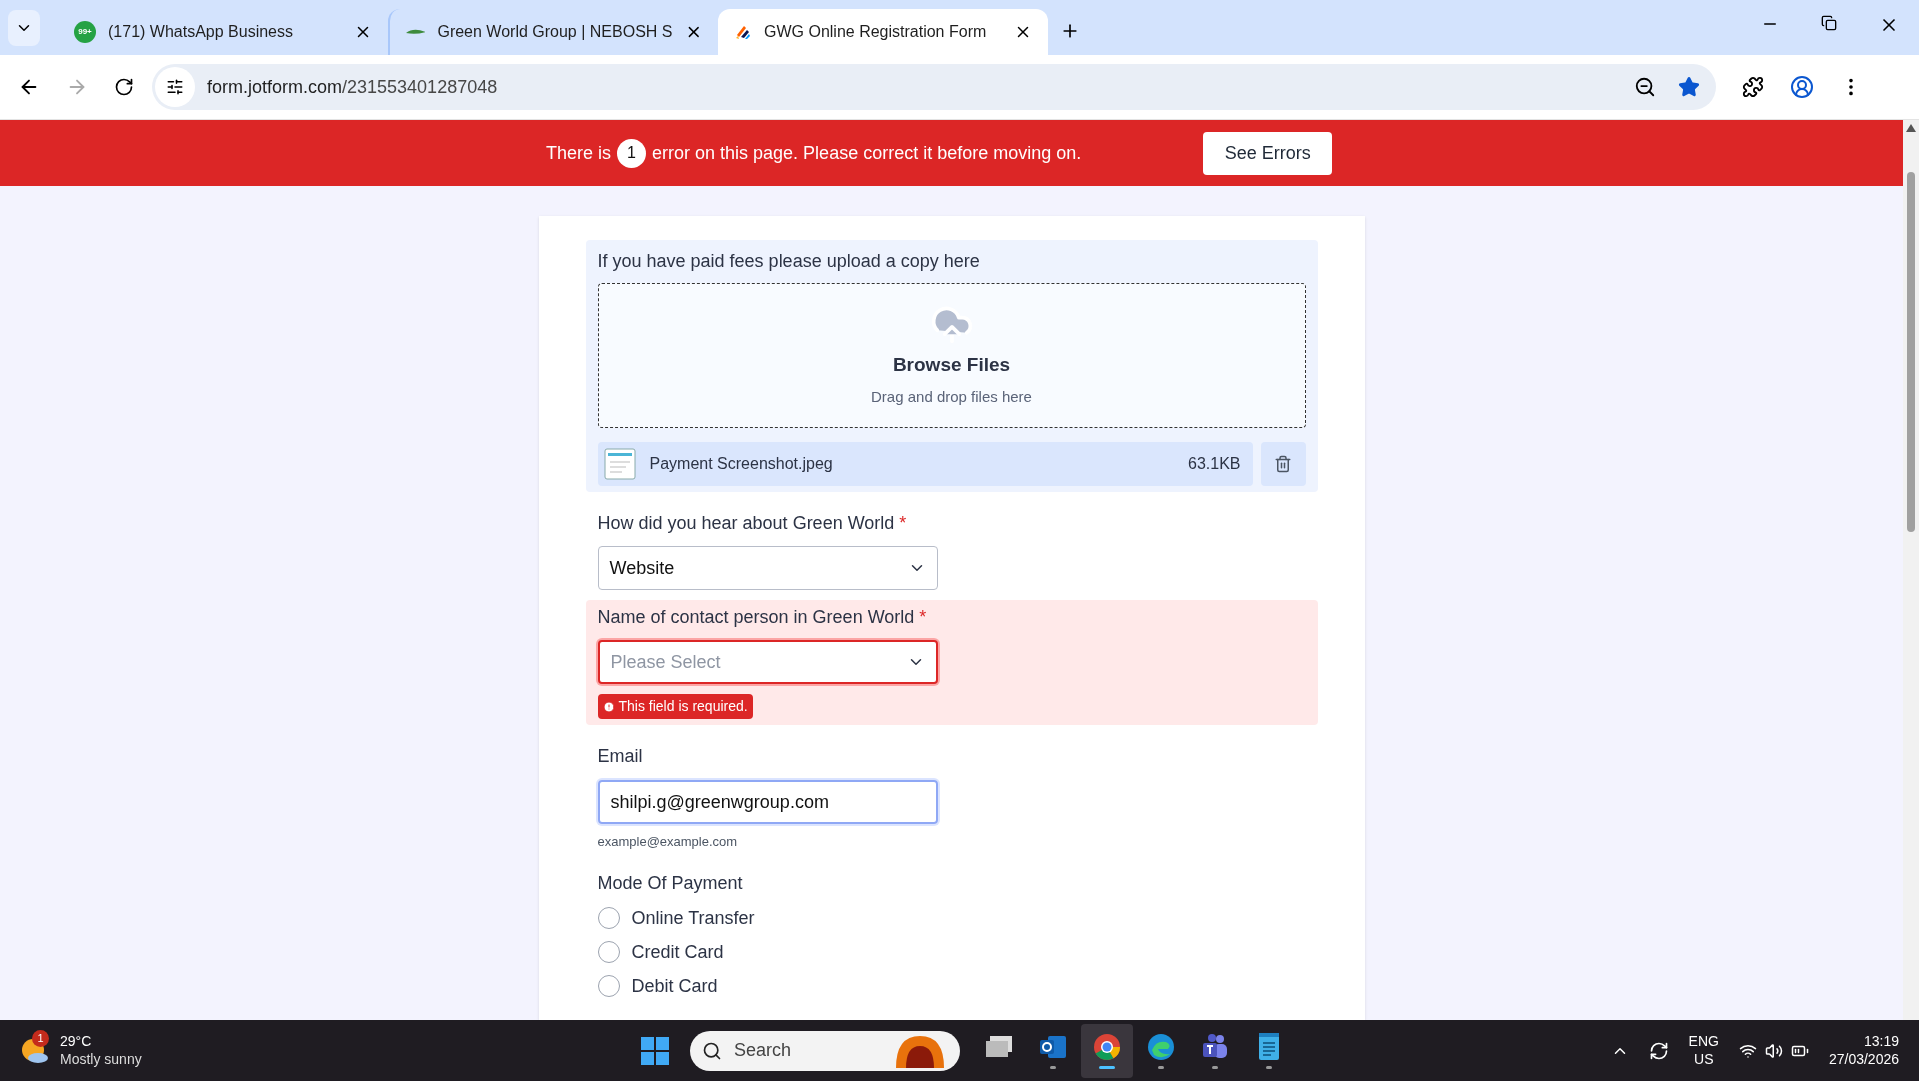 The width and height of the screenshot is (1919, 1081). What do you see at coordinates (999, 1047) in the screenshot?
I see `window-stack-icon` at bounding box center [999, 1047].